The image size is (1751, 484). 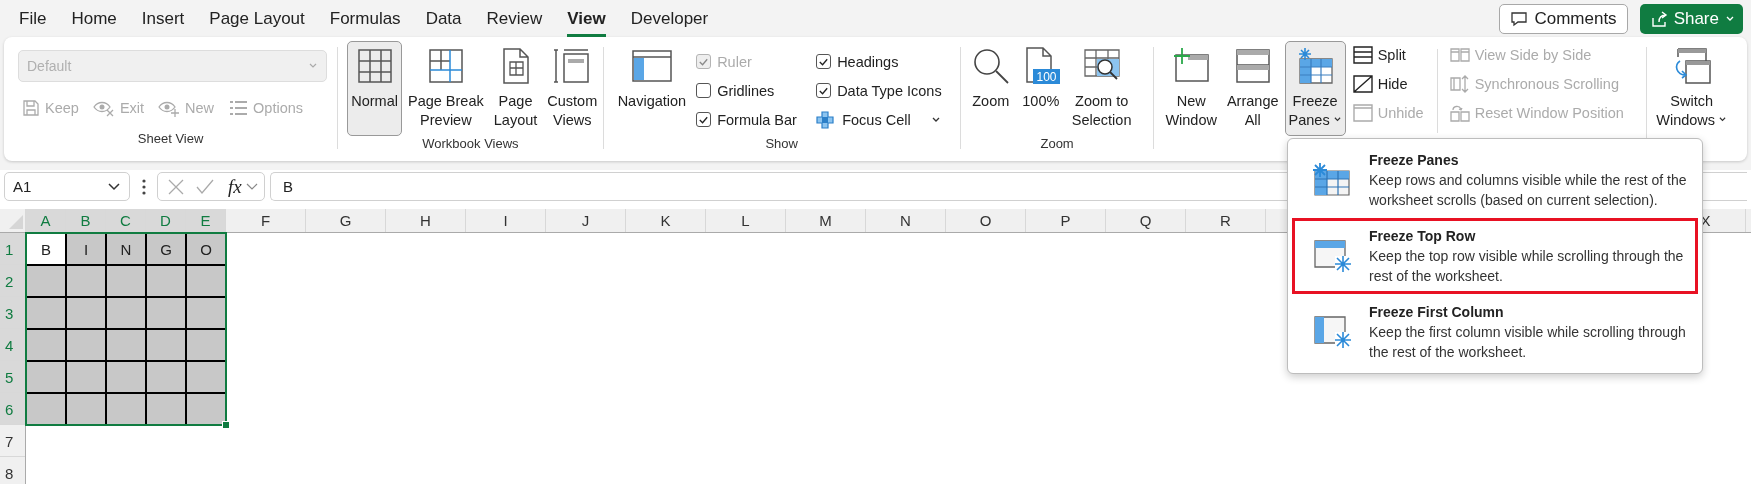 I want to click on column-header: G, so click(x=346, y=220).